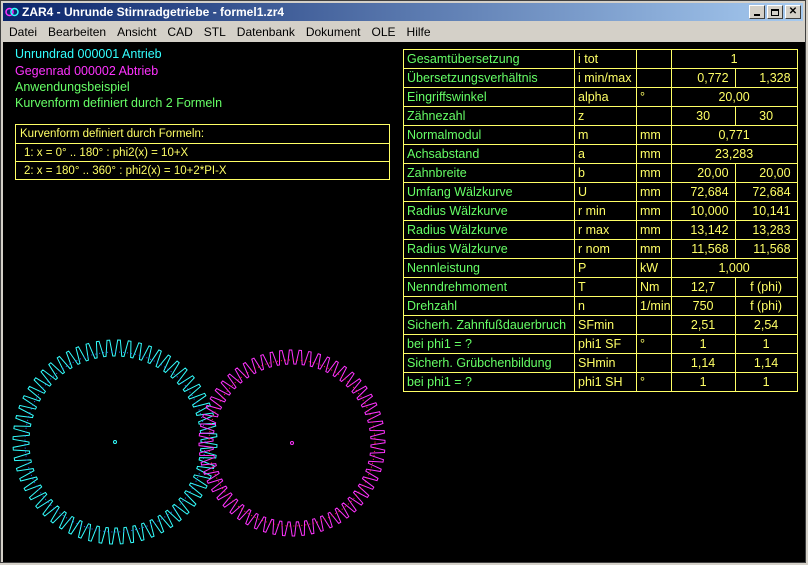 The image size is (808, 565). What do you see at coordinates (766, 325) in the screenshot?
I see `row-value-2: 2,54` at bounding box center [766, 325].